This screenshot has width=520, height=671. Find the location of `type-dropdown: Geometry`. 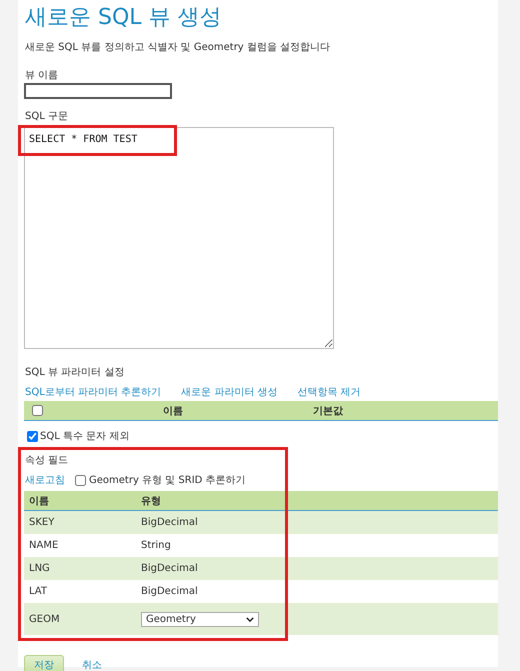

type-dropdown: Geometry is located at coordinates (200, 619).